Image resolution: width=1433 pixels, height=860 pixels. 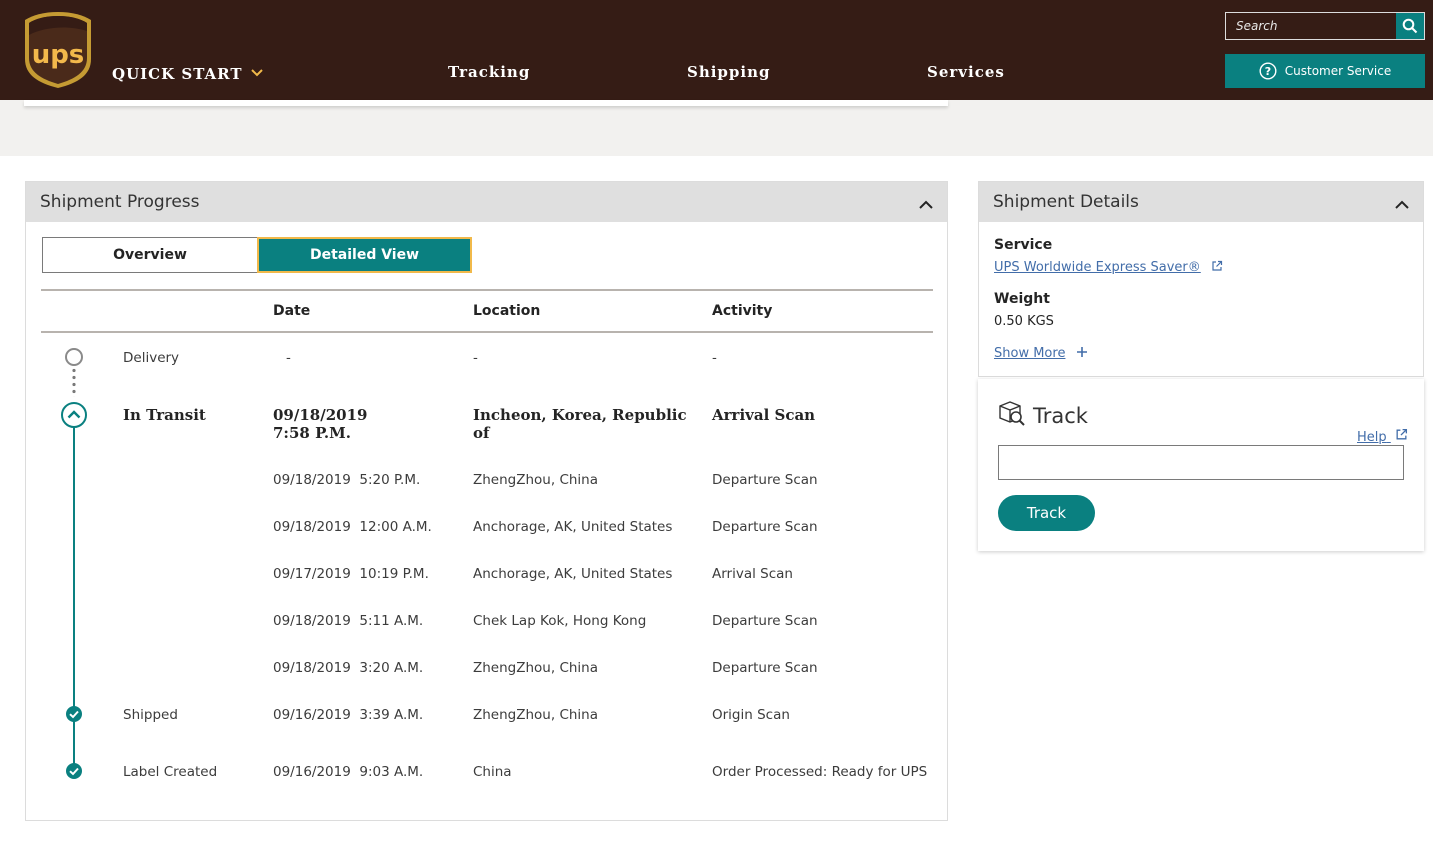 What do you see at coordinates (742, 311) in the screenshot?
I see `column-header-activity: Activity` at bounding box center [742, 311].